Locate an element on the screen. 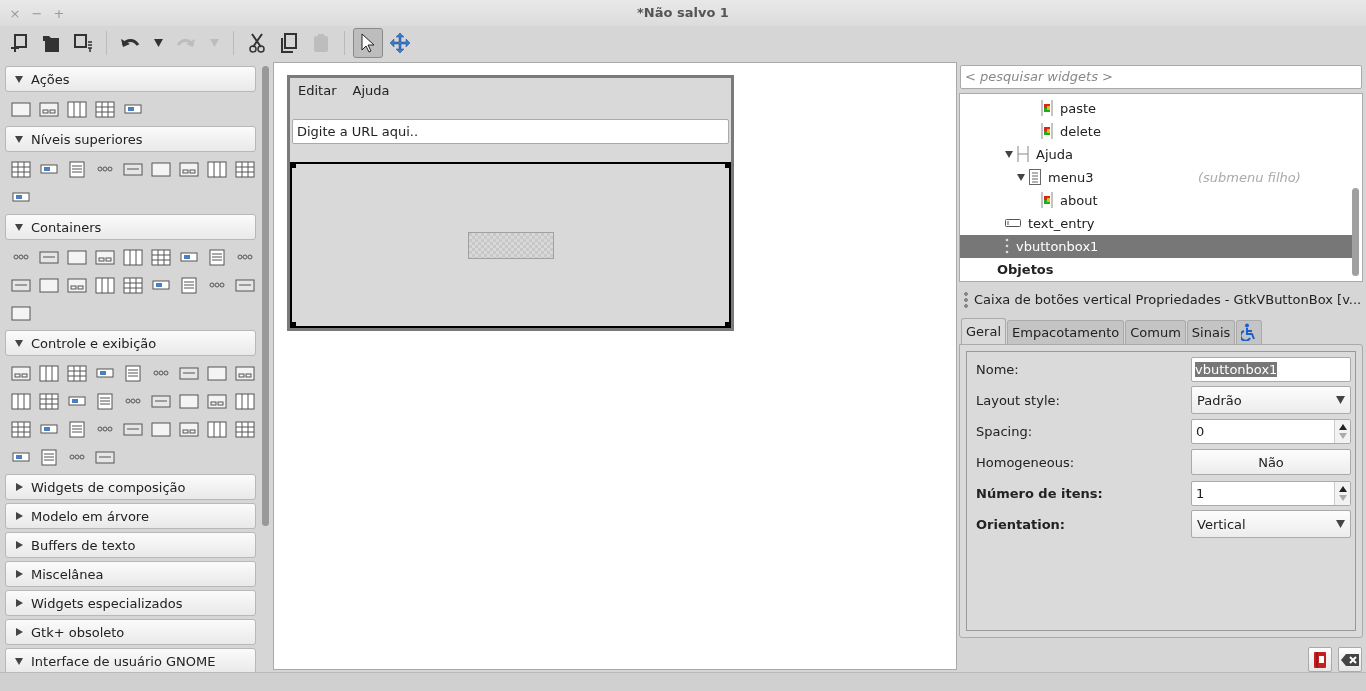 The height and width of the screenshot is (691, 1366). spin-field: 0 is located at coordinates (1271, 431).